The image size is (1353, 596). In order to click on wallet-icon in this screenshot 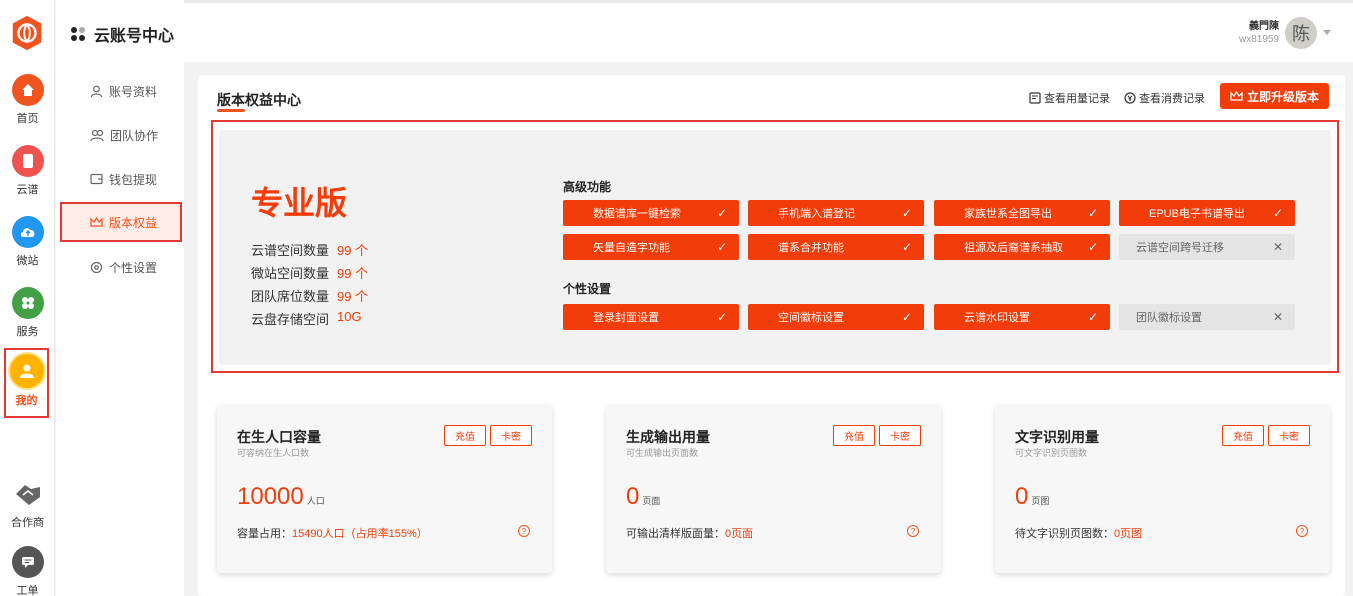, I will do `click(96, 179)`.